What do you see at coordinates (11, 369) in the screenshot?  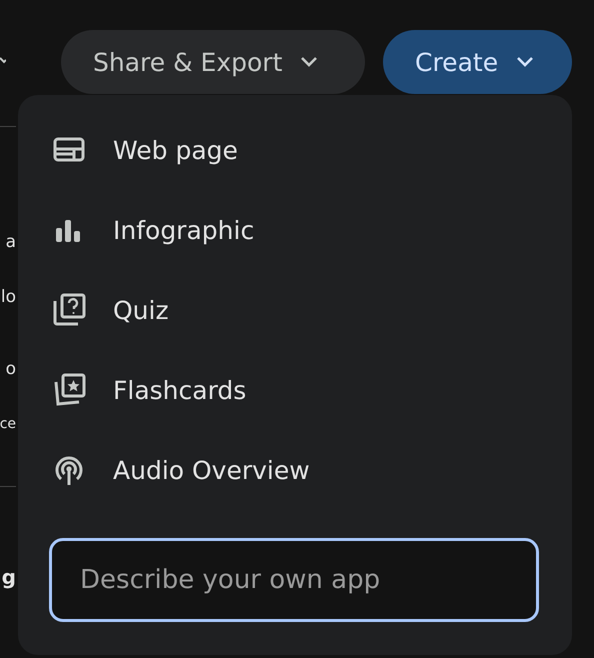 I see `text-fragment: o` at bounding box center [11, 369].